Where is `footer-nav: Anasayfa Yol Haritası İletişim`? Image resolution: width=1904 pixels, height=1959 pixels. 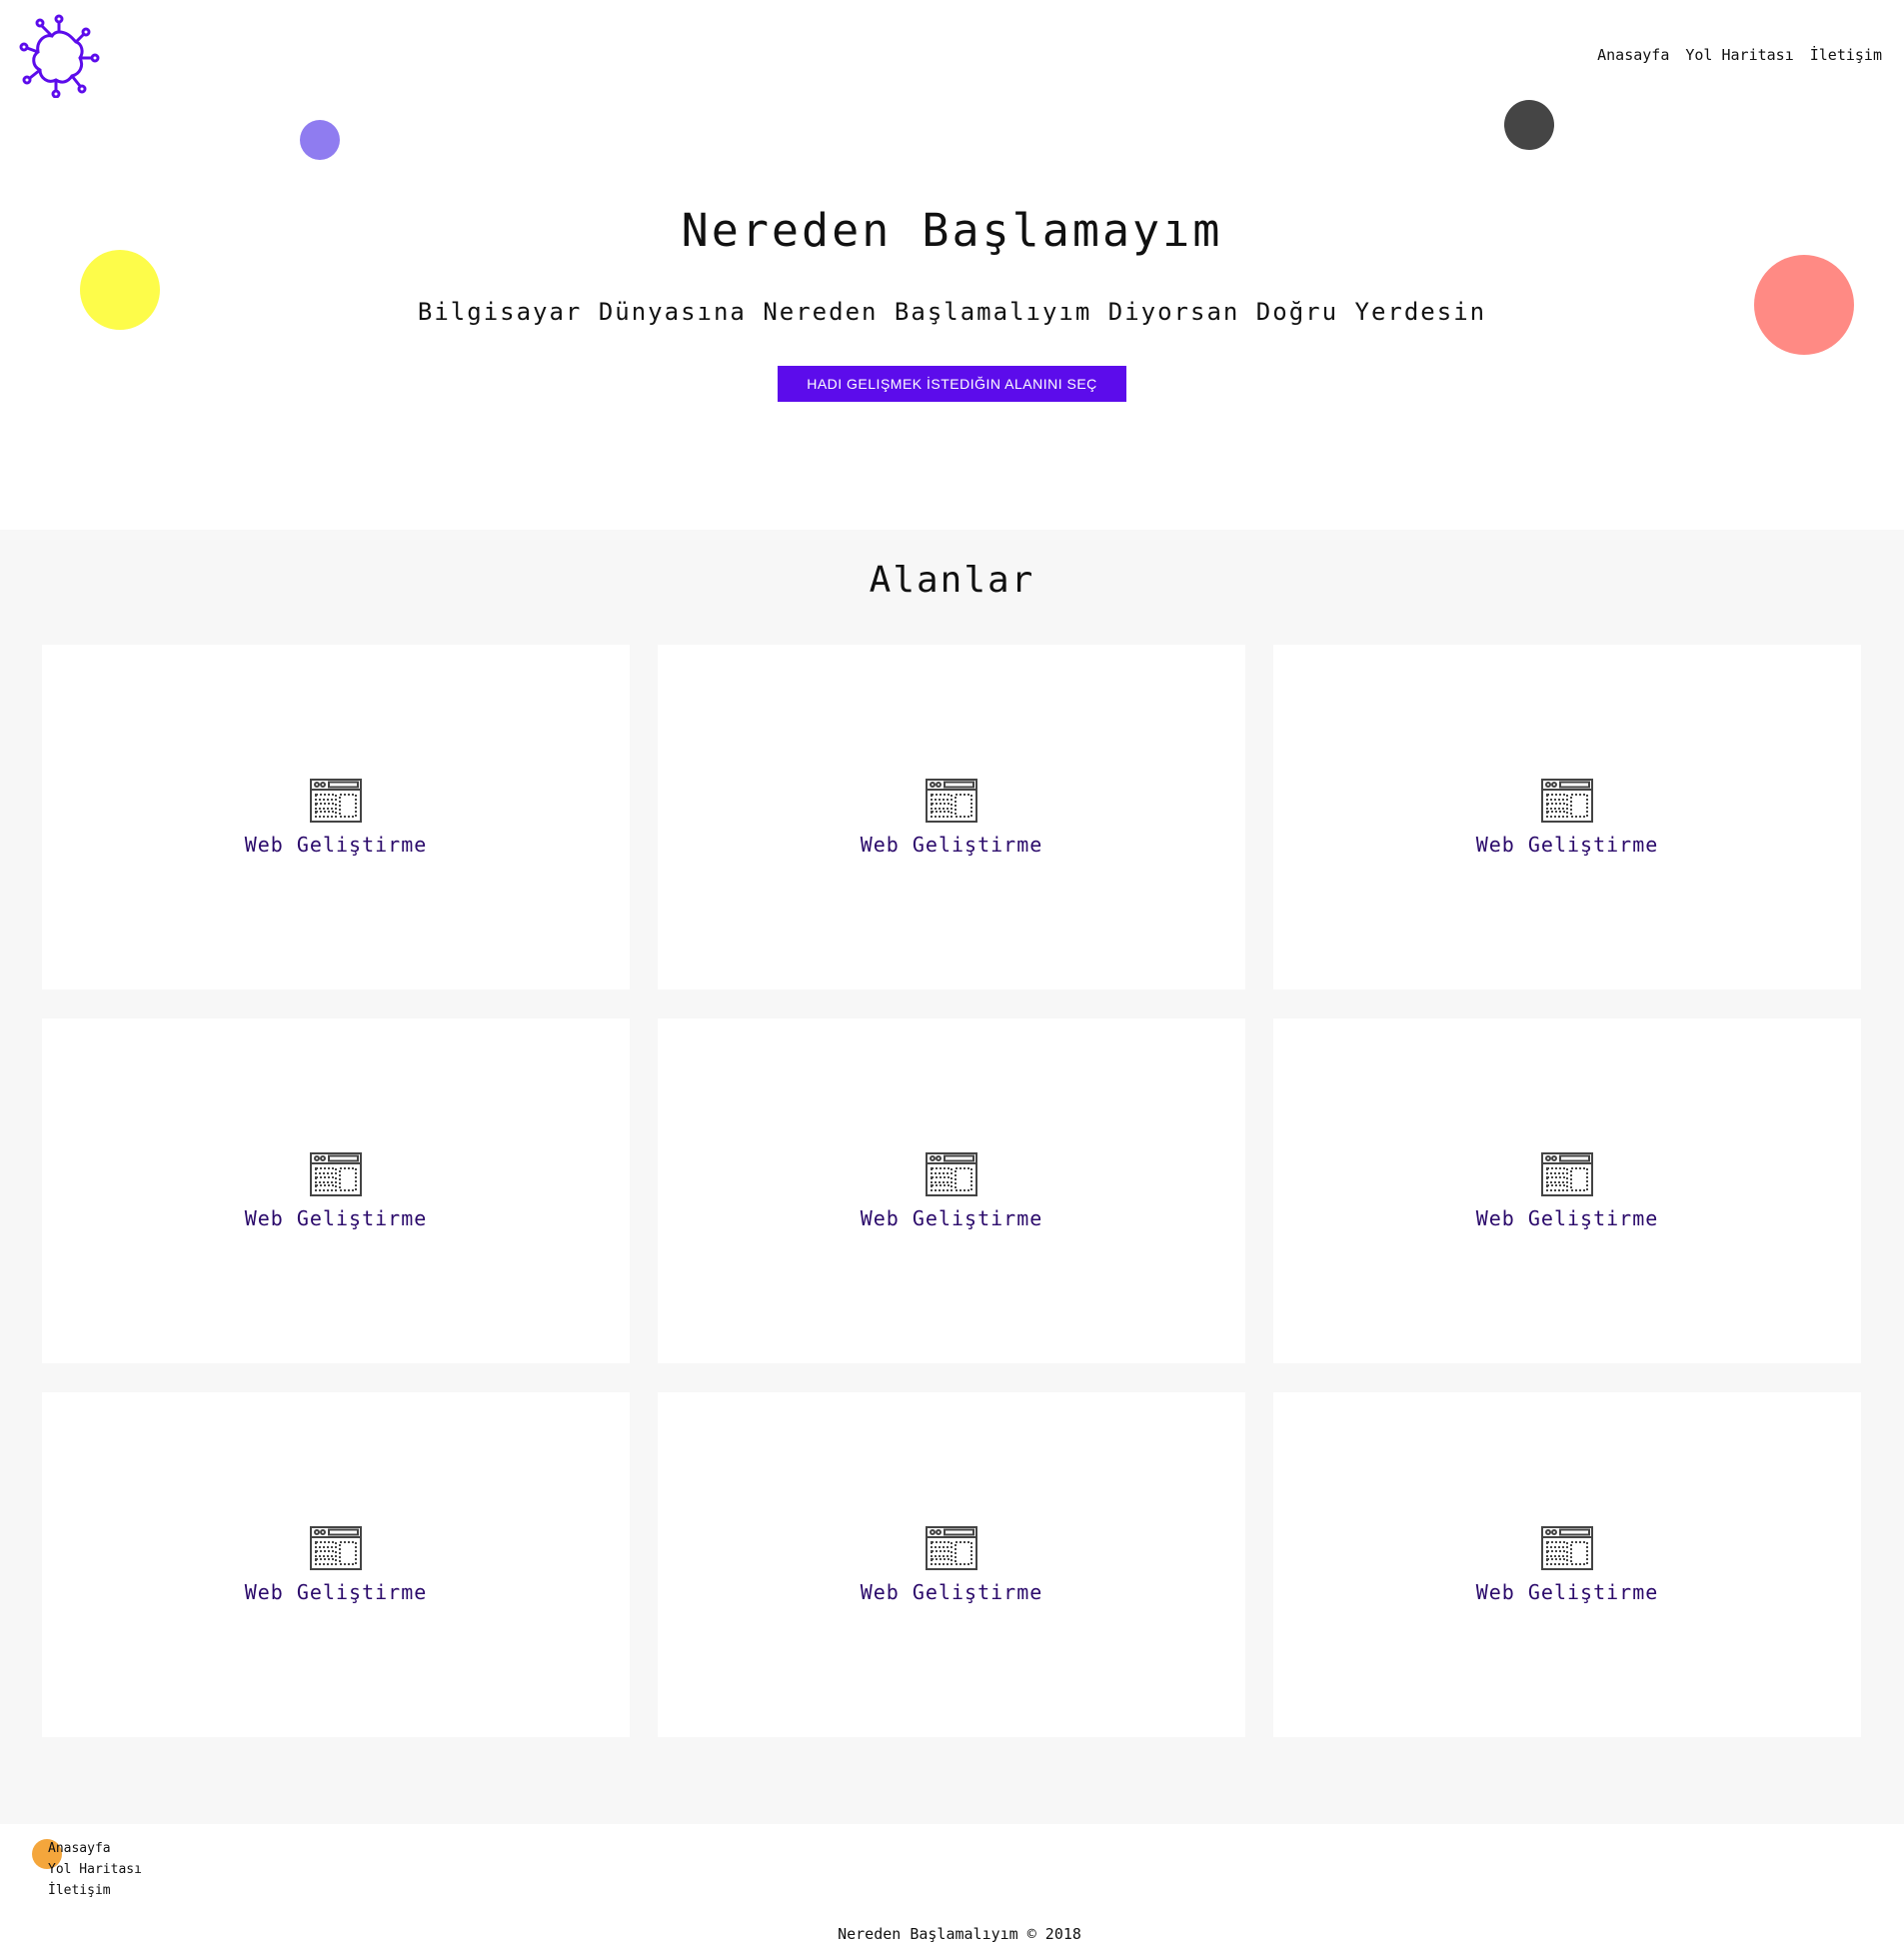 footer-nav: Anasayfa Yol Haritası İletişim is located at coordinates (95, 1869).